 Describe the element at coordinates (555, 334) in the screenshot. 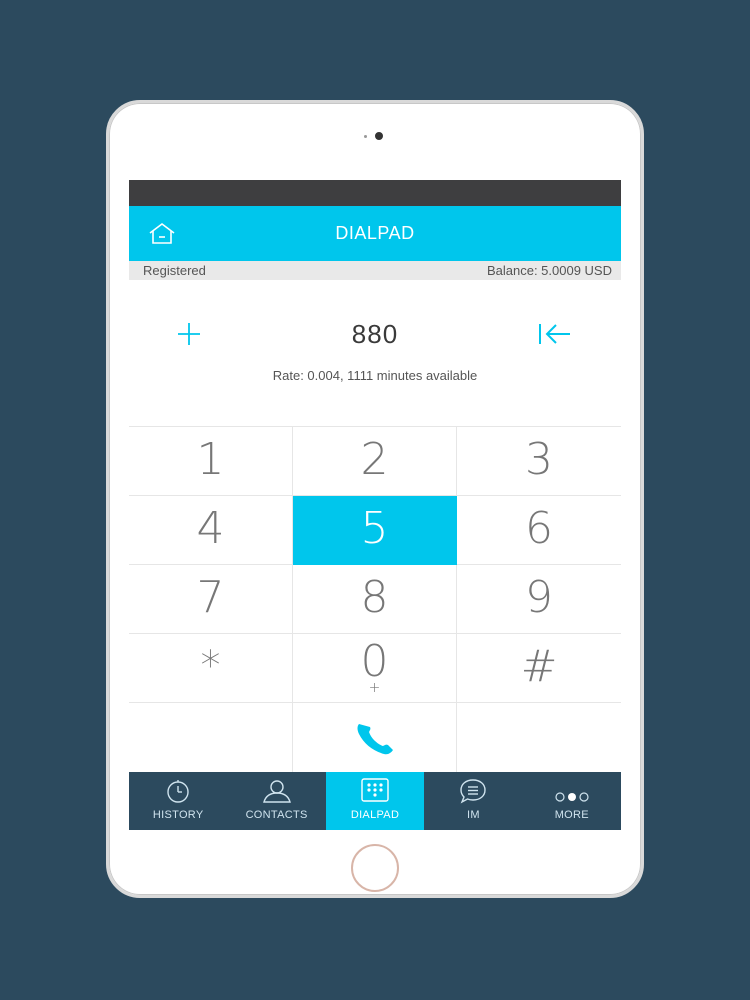

I see `backspace-icon` at that location.